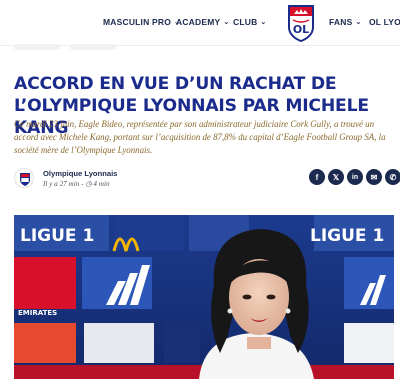  What do you see at coordinates (37, 47) in the screenshot?
I see `breadcrumb-pill` at bounding box center [37, 47].